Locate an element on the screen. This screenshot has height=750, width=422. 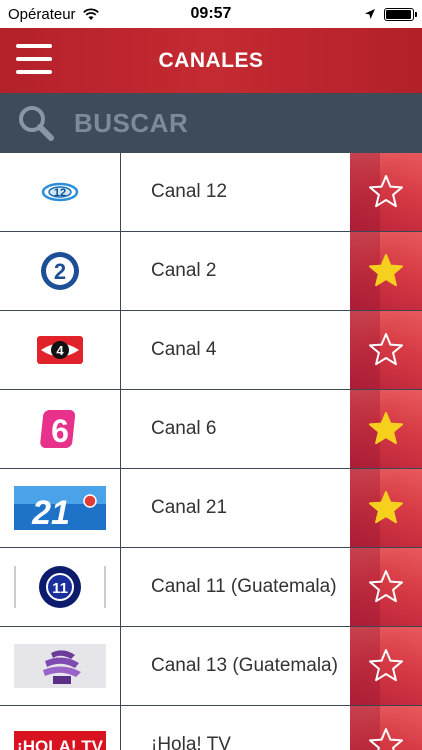
canal-6-logo: 6 is located at coordinates (60, 429).